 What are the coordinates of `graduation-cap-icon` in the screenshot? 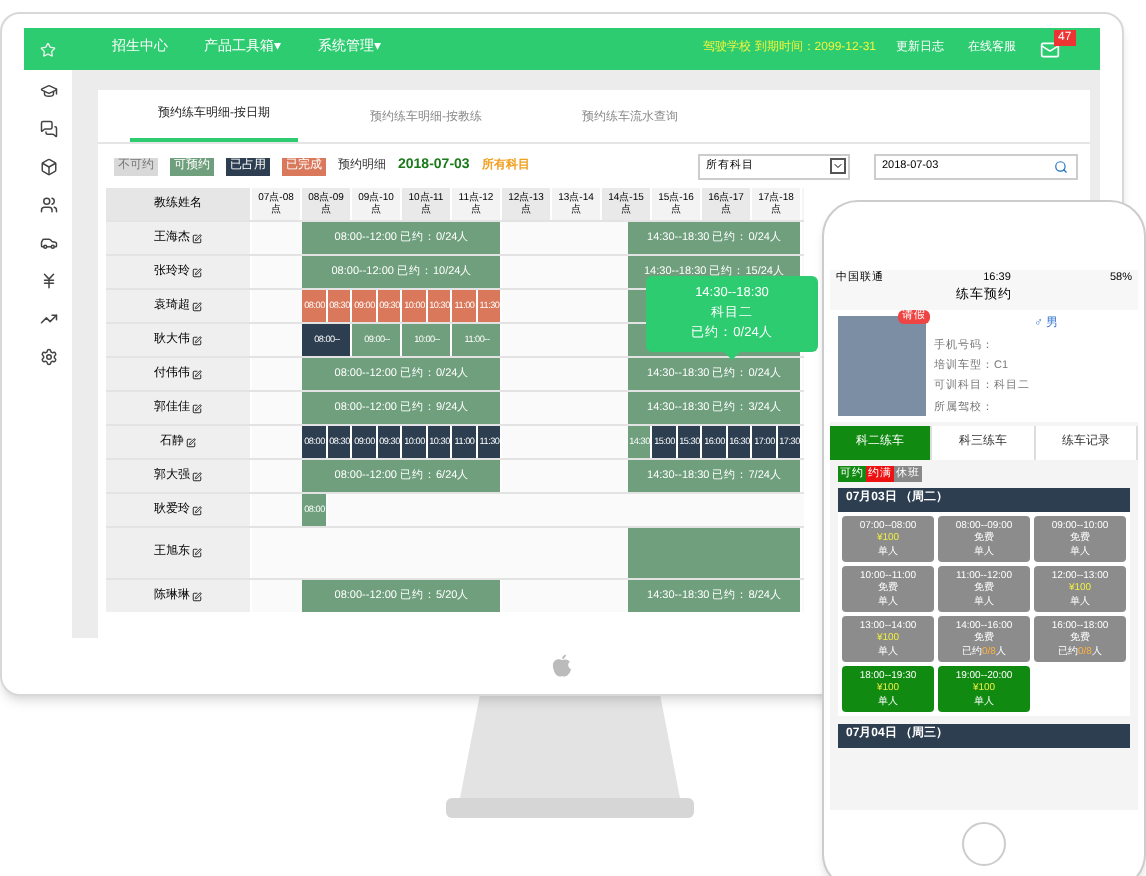 It's located at (48, 91).